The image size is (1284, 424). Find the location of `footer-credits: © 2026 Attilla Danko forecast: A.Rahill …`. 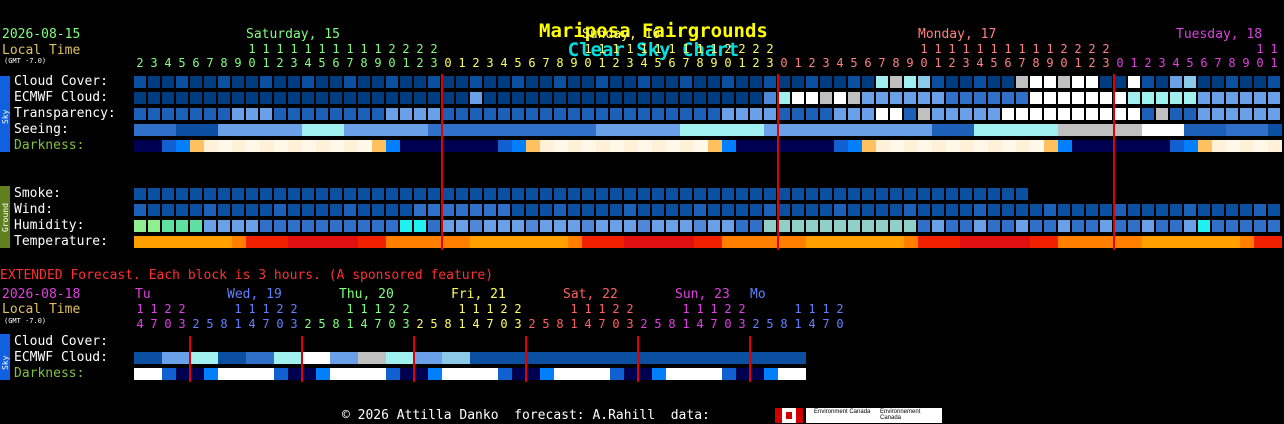

footer-credits: © 2026 Attilla Danko forecast: A.Rahill … is located at coordinates (526, 415).